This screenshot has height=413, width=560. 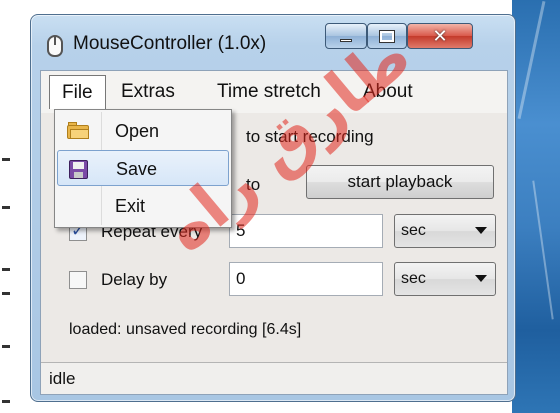 I want to click on close-button: ✕, so click(x=440, y=36).